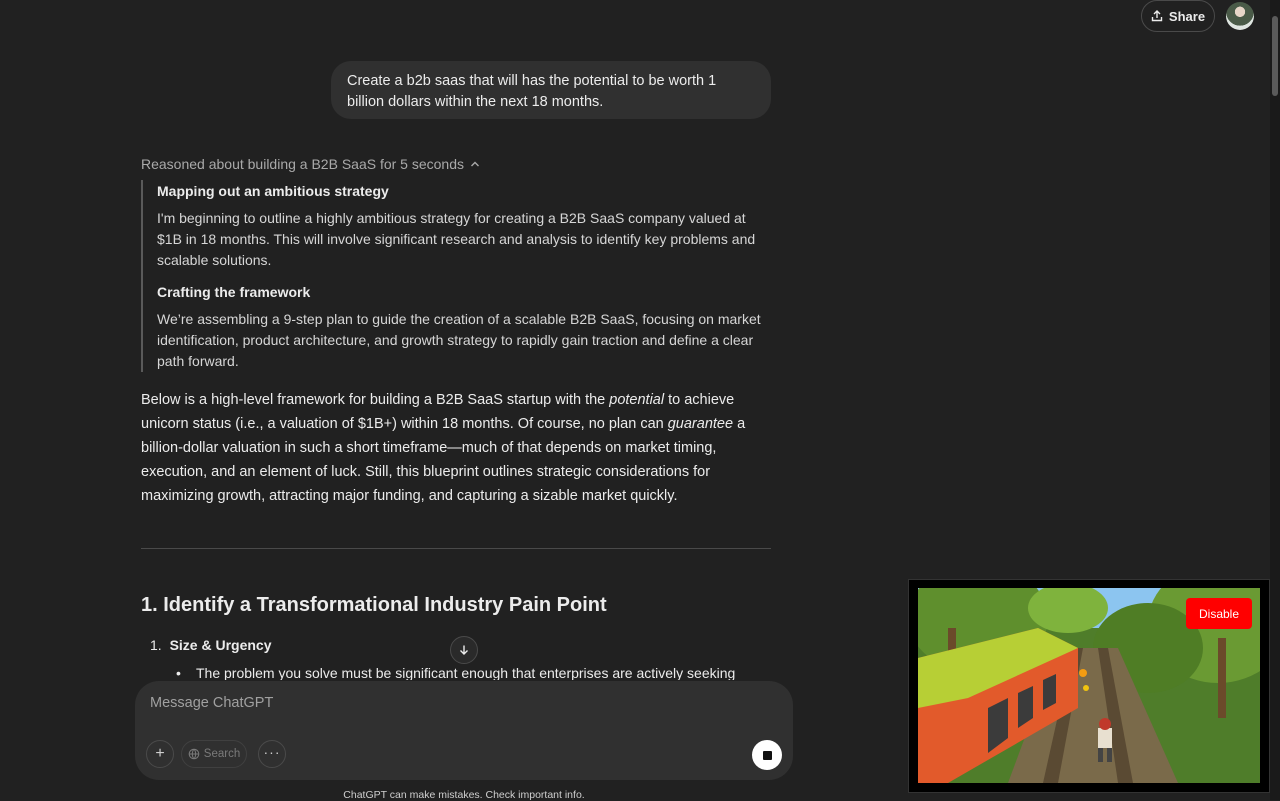  I want to click on list-item: 1. Size & Urgency, so click(211, 645).